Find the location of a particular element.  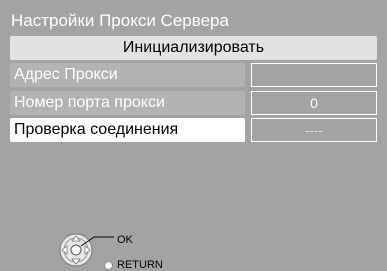

setting-label: Проверка соединения is located at coordinates (96, 129).